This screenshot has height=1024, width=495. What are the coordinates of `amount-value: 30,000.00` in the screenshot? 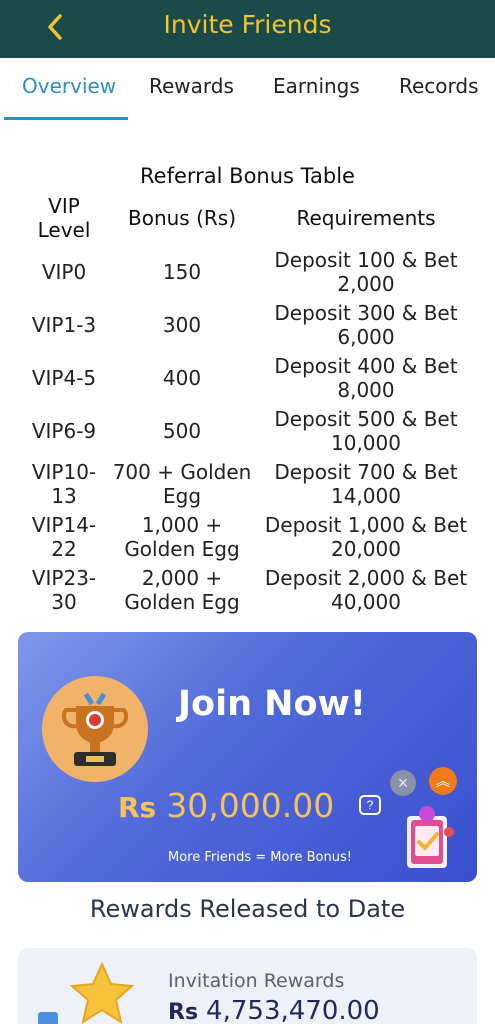 It's located at (250, 805).